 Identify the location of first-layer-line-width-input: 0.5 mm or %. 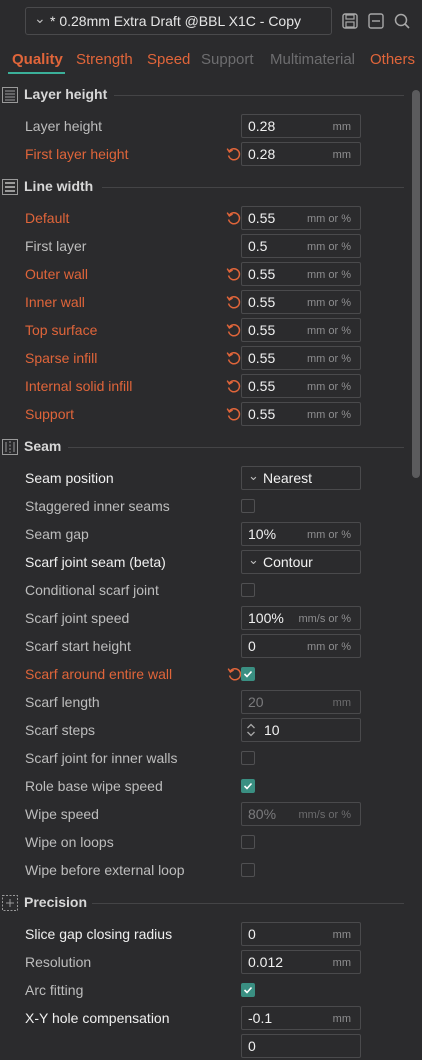
(301, 246).